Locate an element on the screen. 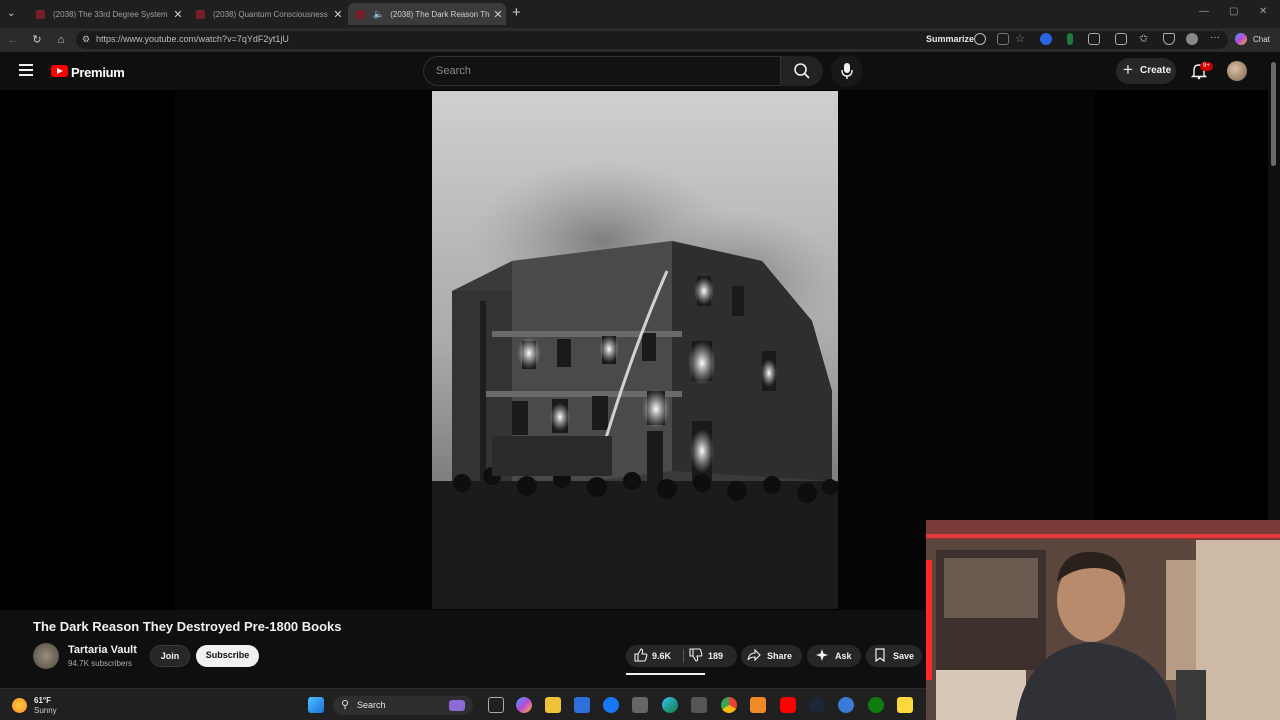  profile-icon is located at coordinates (1192, 39).